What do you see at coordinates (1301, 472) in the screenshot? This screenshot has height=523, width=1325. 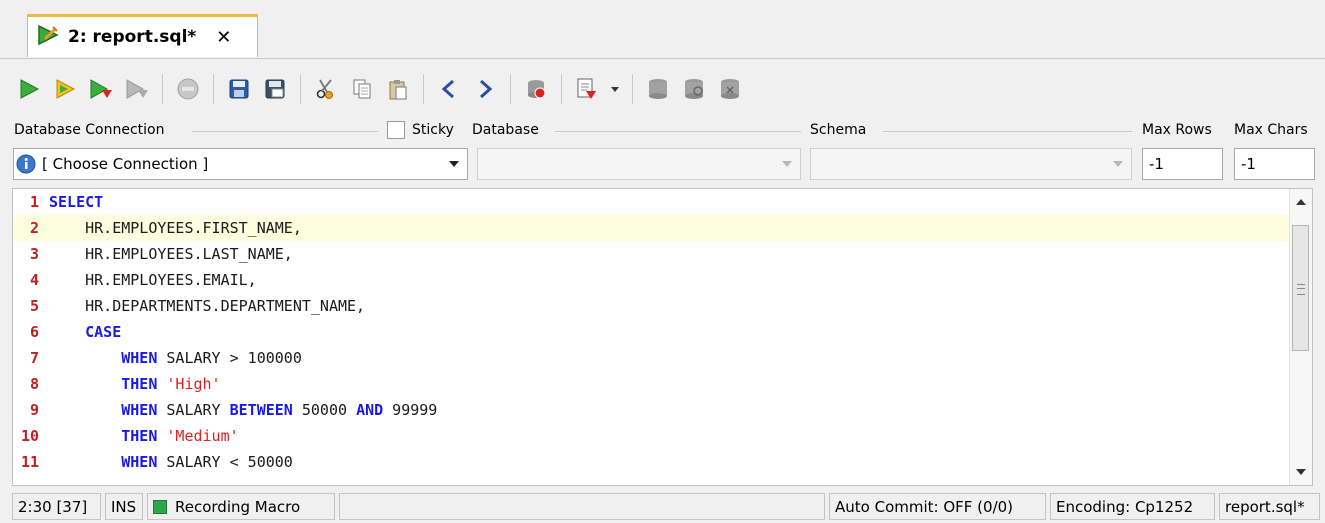 I see `scroll-down-icon` at bounding box center [1301, 472].